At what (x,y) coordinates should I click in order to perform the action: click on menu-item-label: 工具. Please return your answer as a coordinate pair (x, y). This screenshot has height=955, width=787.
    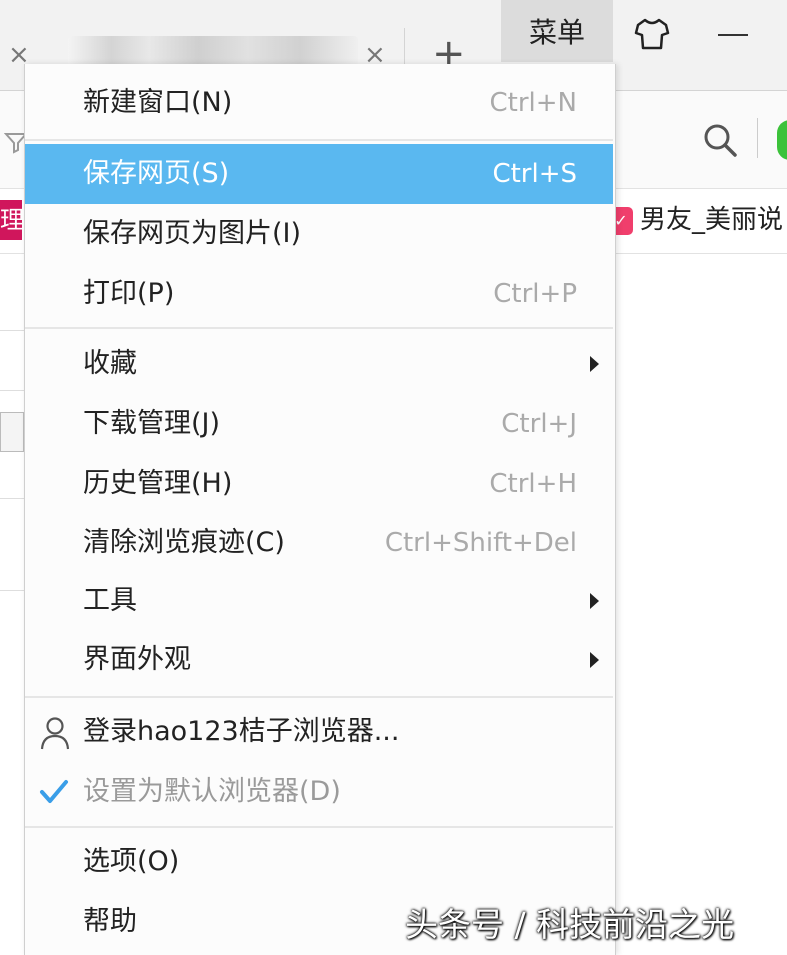
    Looking at the image, I should click on (110, 600).